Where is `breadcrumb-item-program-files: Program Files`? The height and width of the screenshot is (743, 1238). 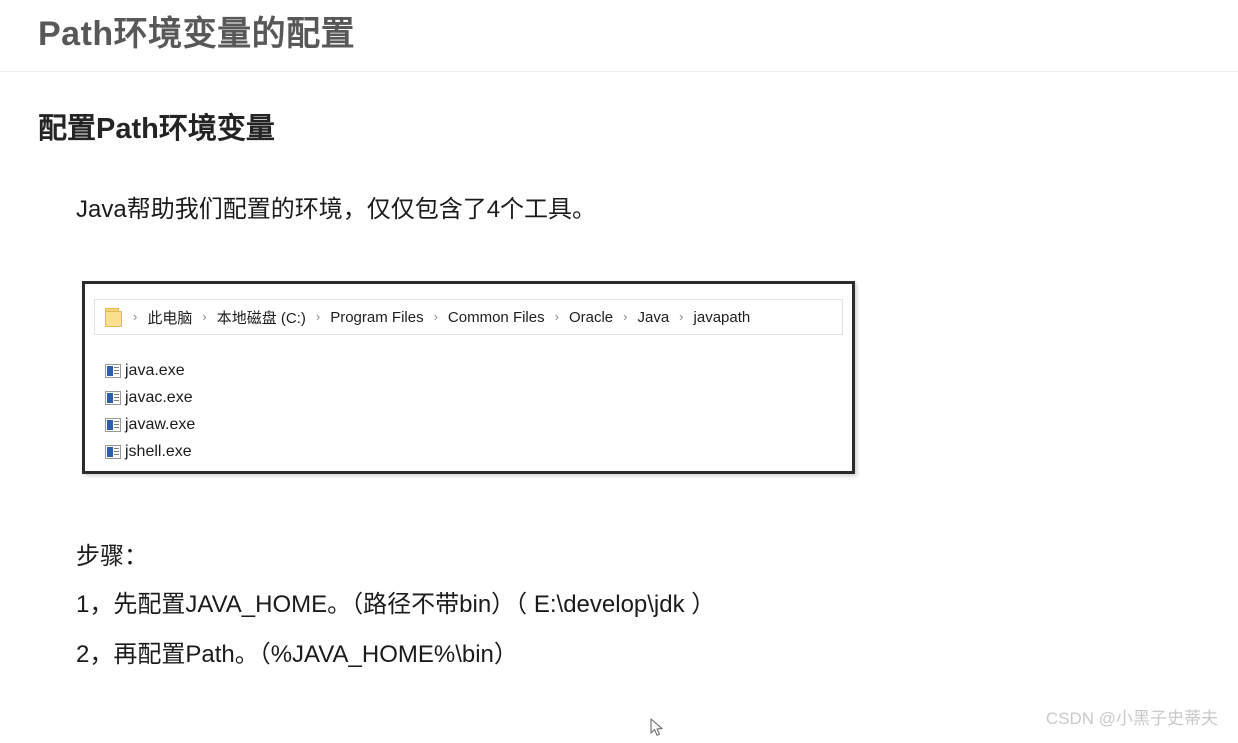
breadcrumb-item-program-files: Program Files is located at coordinates (376, 317).